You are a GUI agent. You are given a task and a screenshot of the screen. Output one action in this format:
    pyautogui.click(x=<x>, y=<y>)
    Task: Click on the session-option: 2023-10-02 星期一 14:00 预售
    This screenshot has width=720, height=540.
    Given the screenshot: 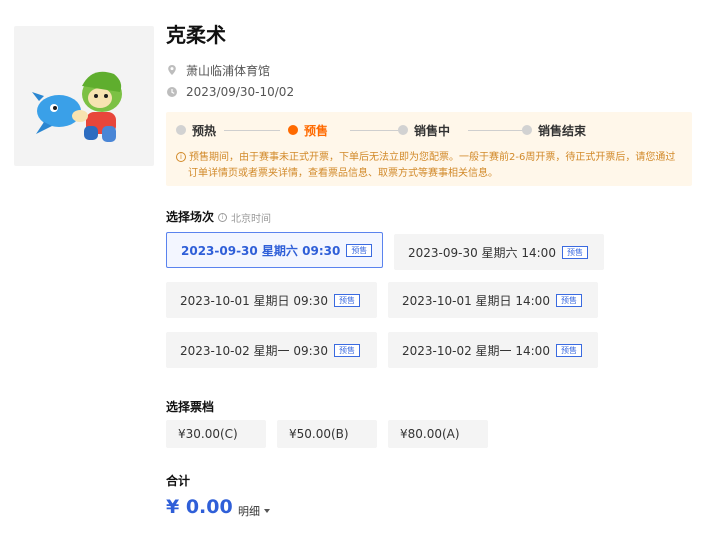 What is the action you would take?
    pyautogui.click(x=493, y=350)
    